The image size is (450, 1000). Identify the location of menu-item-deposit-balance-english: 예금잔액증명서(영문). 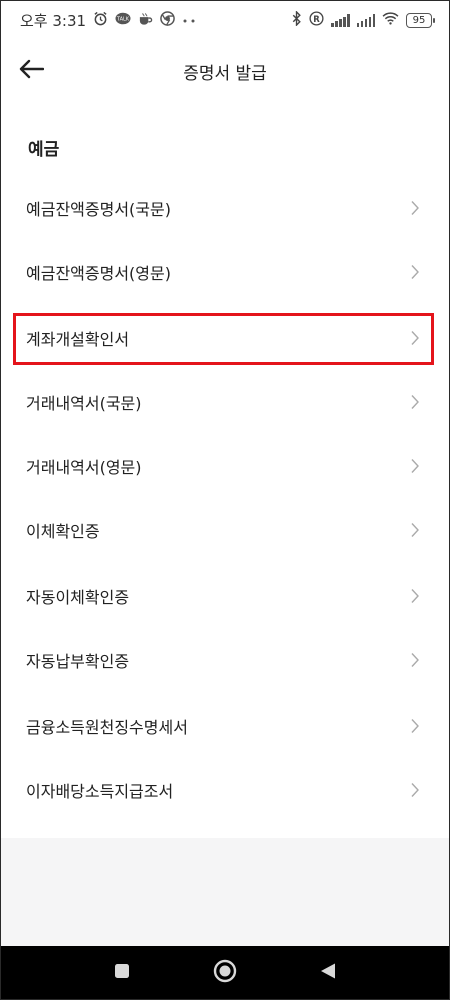
(225, 272).